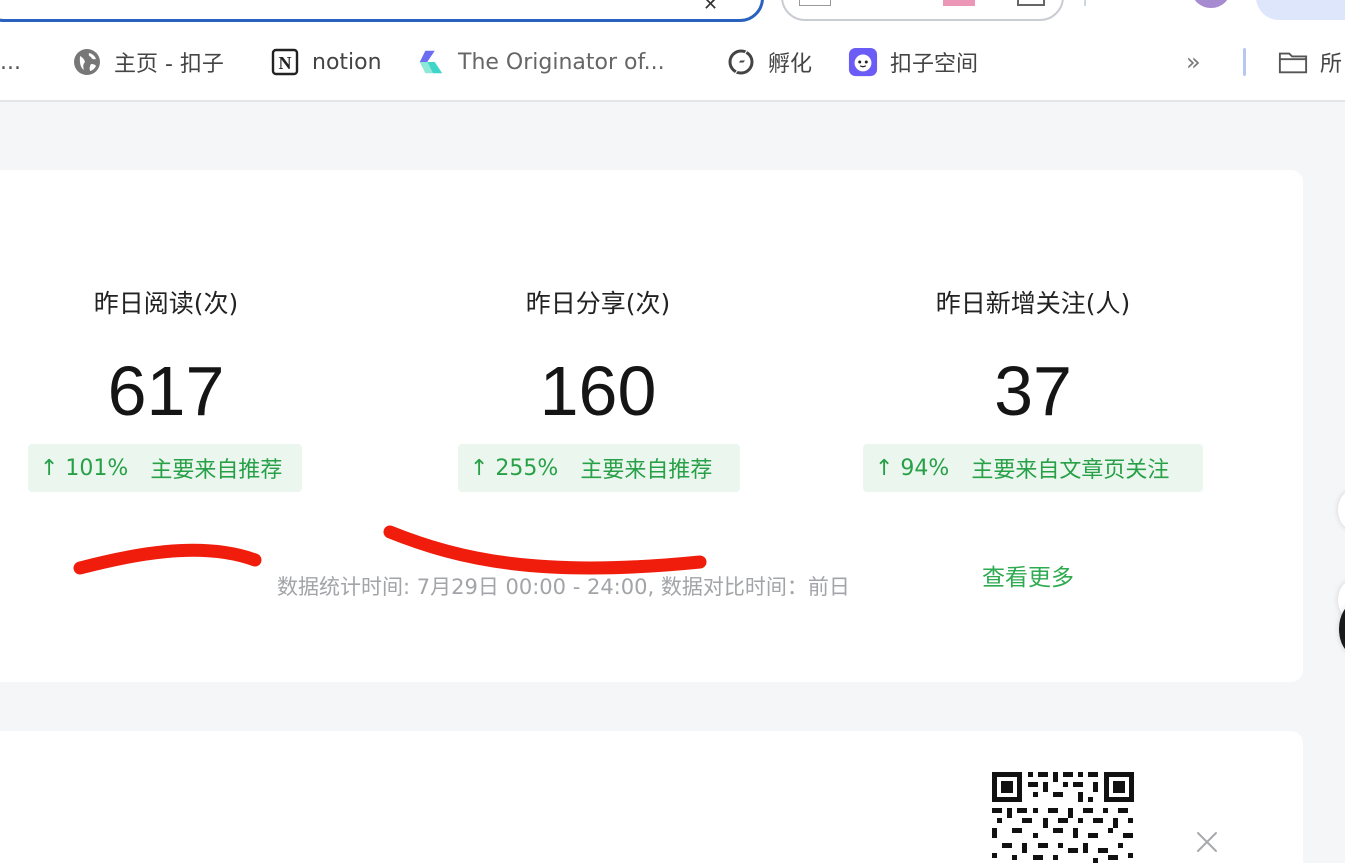 The height and width of the screenshot is (863, 1345). What do you see at coordinates (922, 10) in the screenshot?
I see `extensions-pill` at bounding box center [922, 10].